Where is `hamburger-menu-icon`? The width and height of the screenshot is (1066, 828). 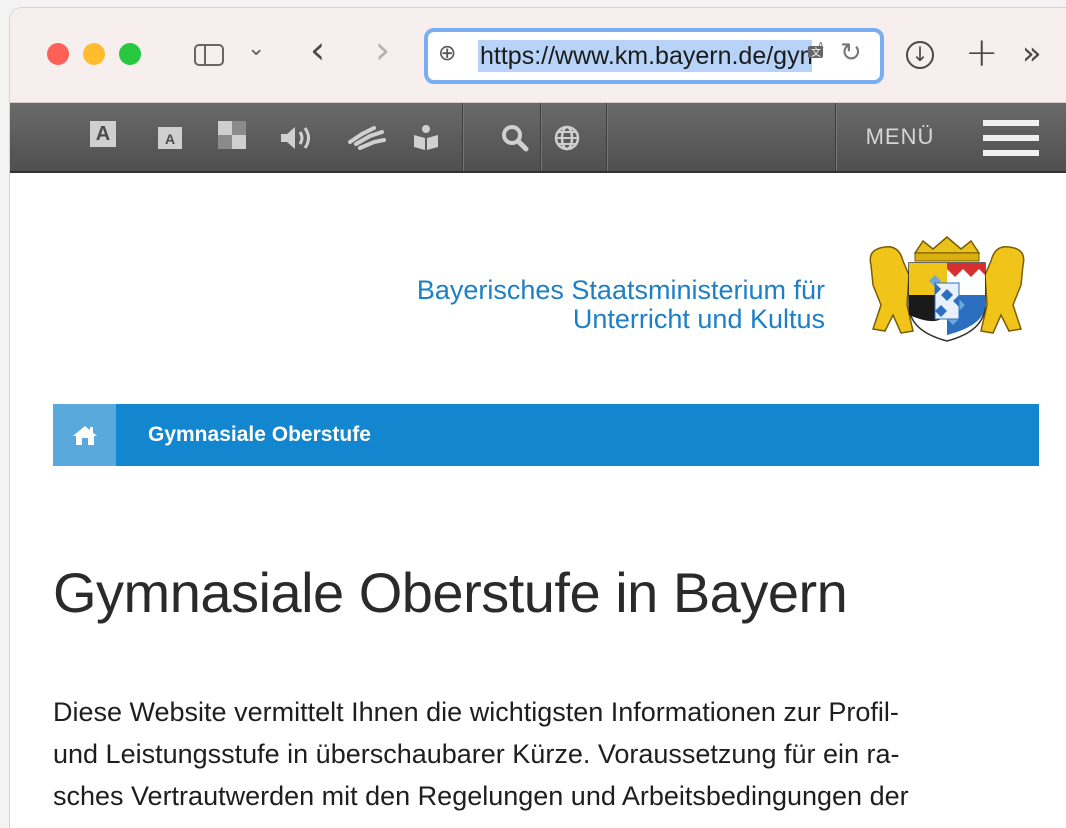
hamburger-menu-icon is located at coordinates (1011, 138).